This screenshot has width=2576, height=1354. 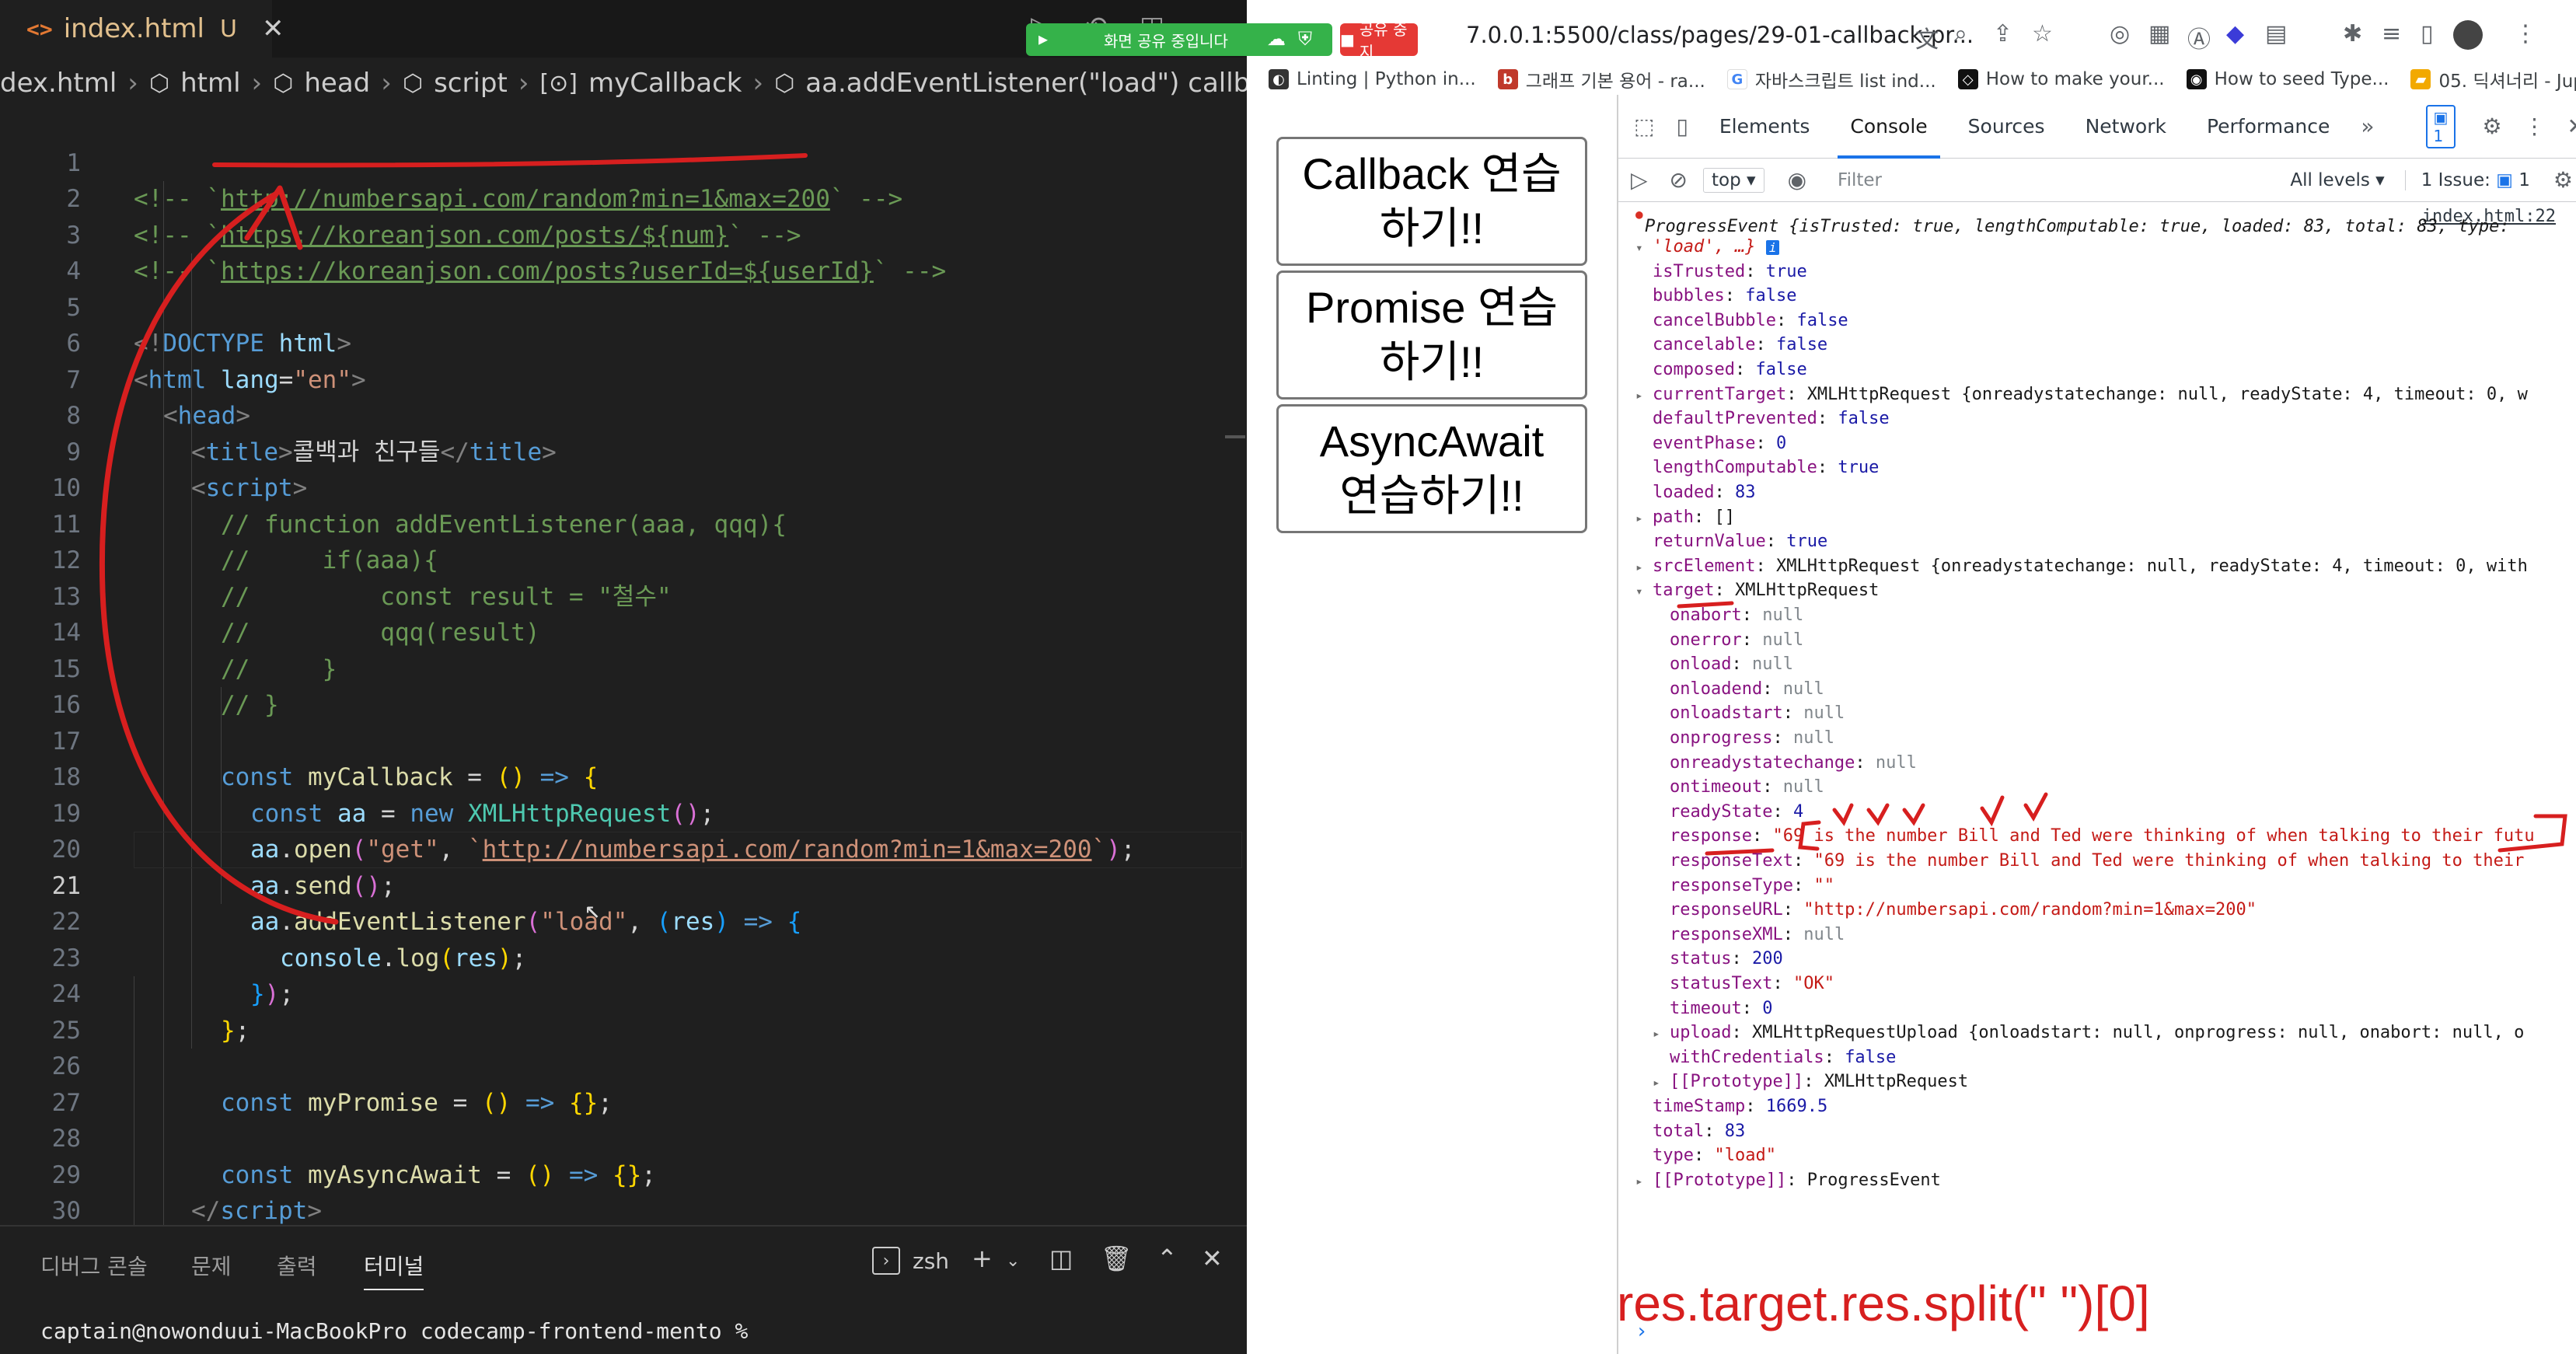 I want to click on message-badge: ▣ 1, so click(x=2441, y=126).